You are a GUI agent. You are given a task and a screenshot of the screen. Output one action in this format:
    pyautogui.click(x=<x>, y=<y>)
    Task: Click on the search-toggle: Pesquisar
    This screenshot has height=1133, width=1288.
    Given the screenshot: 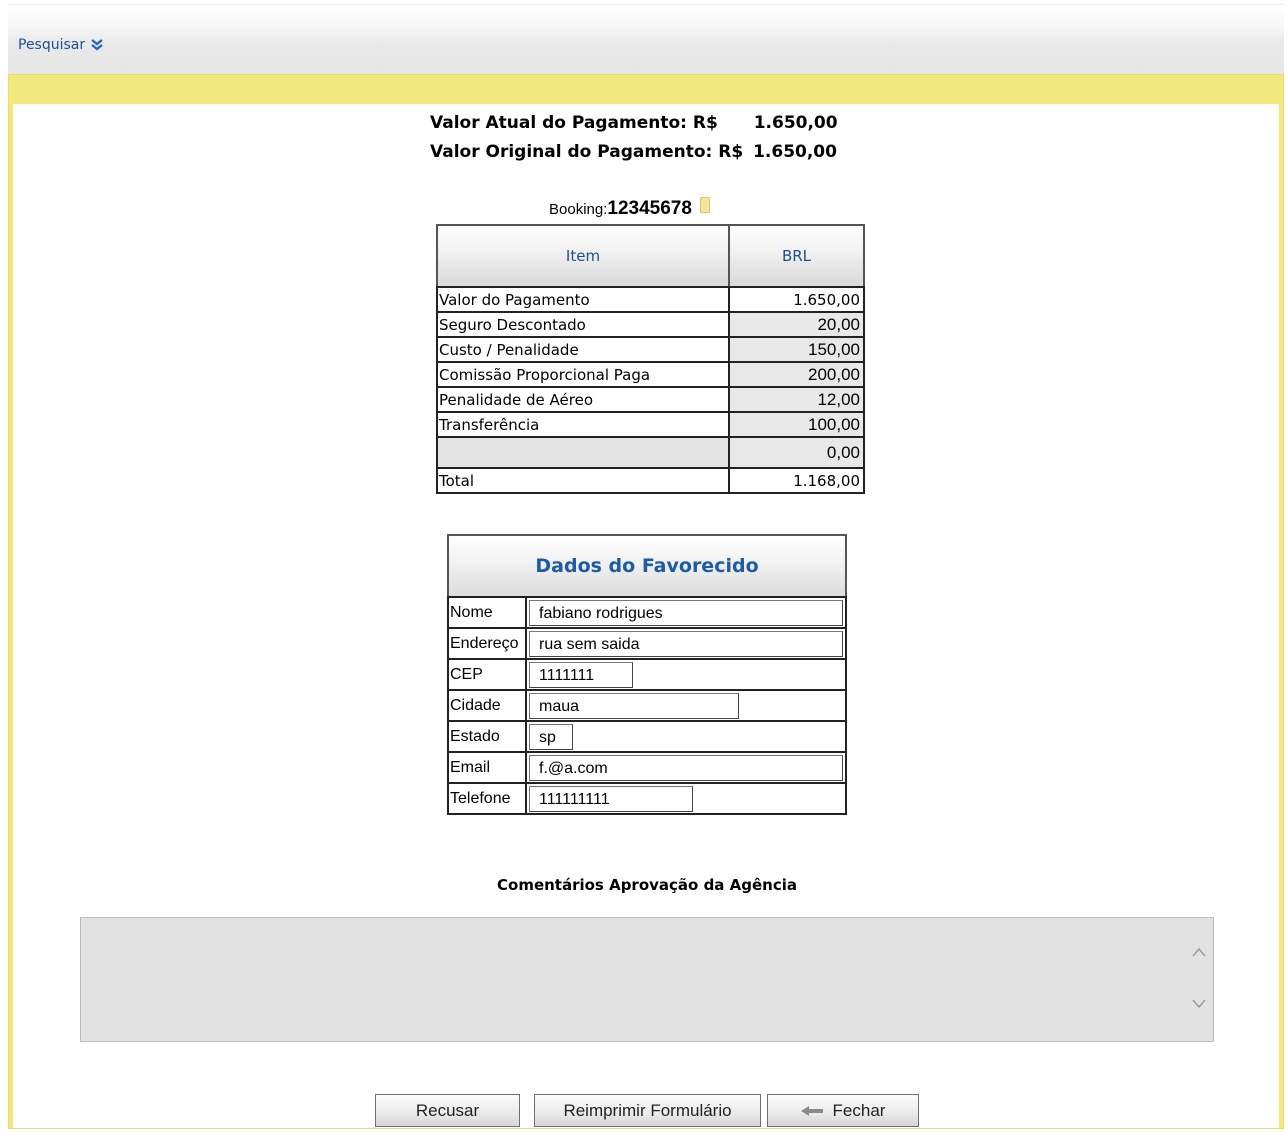 What is the action you would take?
    pyautogui.click(x=61, y=45)
    